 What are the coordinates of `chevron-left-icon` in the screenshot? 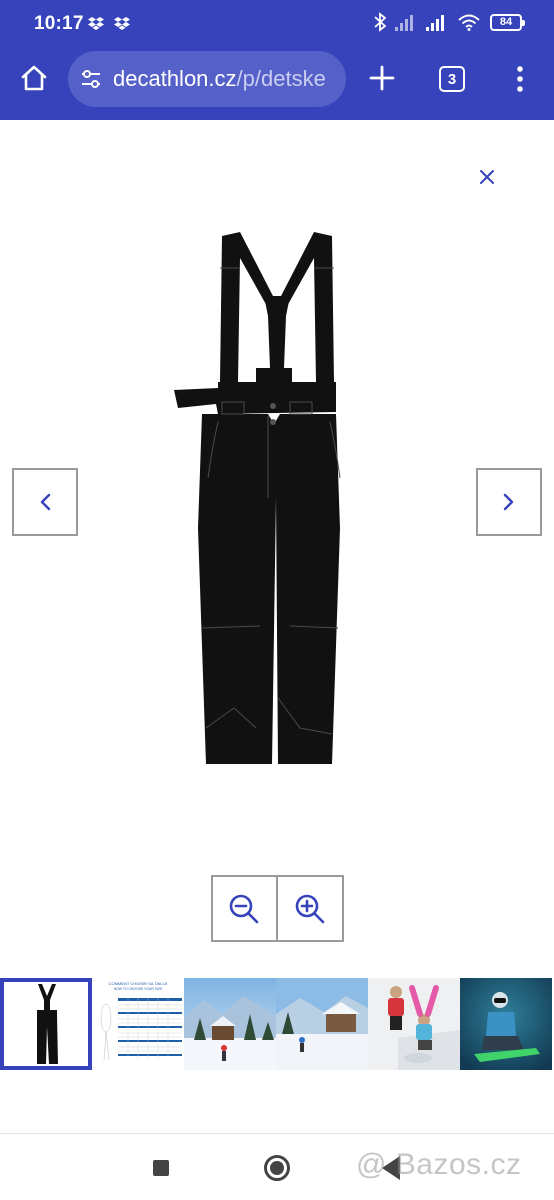 It's located at (45, 502).